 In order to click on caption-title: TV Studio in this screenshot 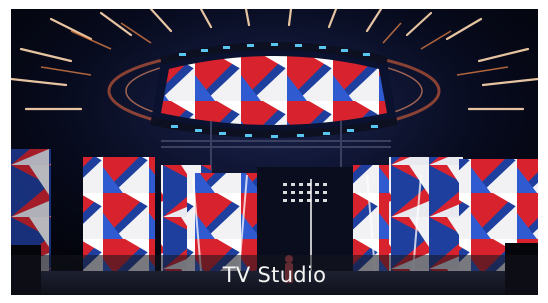, I will do `click(274, 275)`.